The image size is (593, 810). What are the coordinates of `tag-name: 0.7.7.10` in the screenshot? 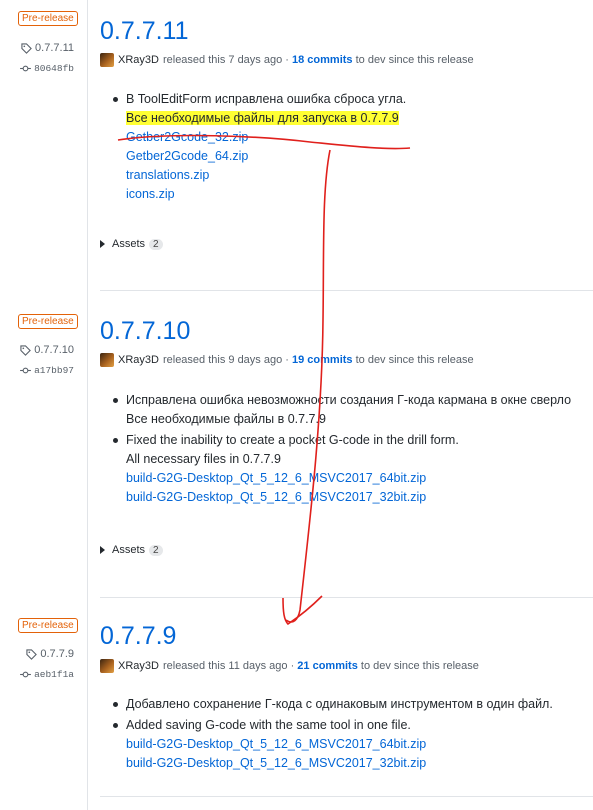 It's located at (54, 350).